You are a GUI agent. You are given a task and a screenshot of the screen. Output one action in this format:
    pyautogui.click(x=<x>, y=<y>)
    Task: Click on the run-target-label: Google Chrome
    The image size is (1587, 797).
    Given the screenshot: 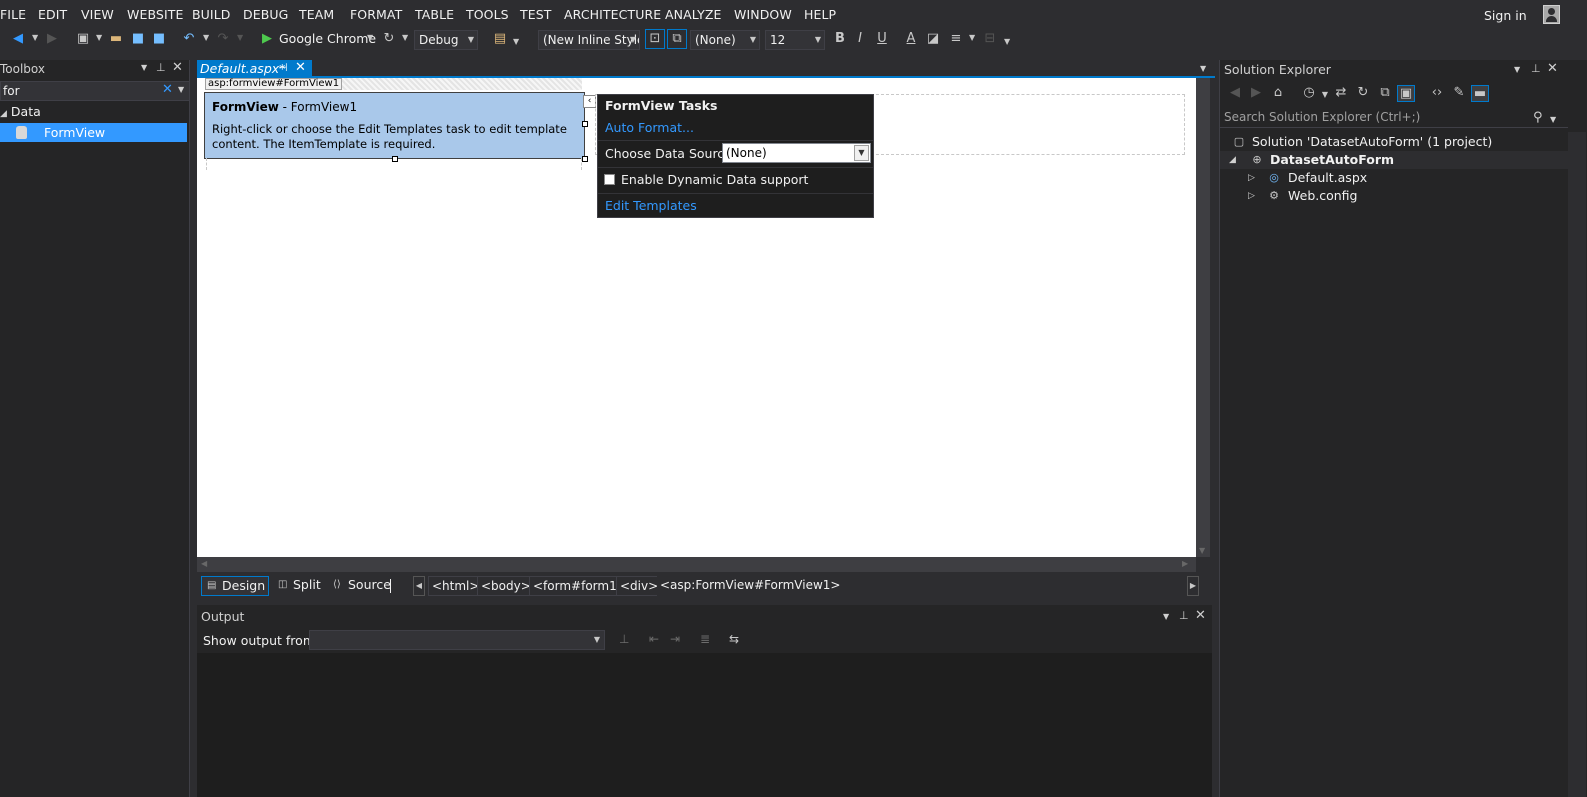 What is the action you would take?
    pyautogui.click(x=327, y=38)
    